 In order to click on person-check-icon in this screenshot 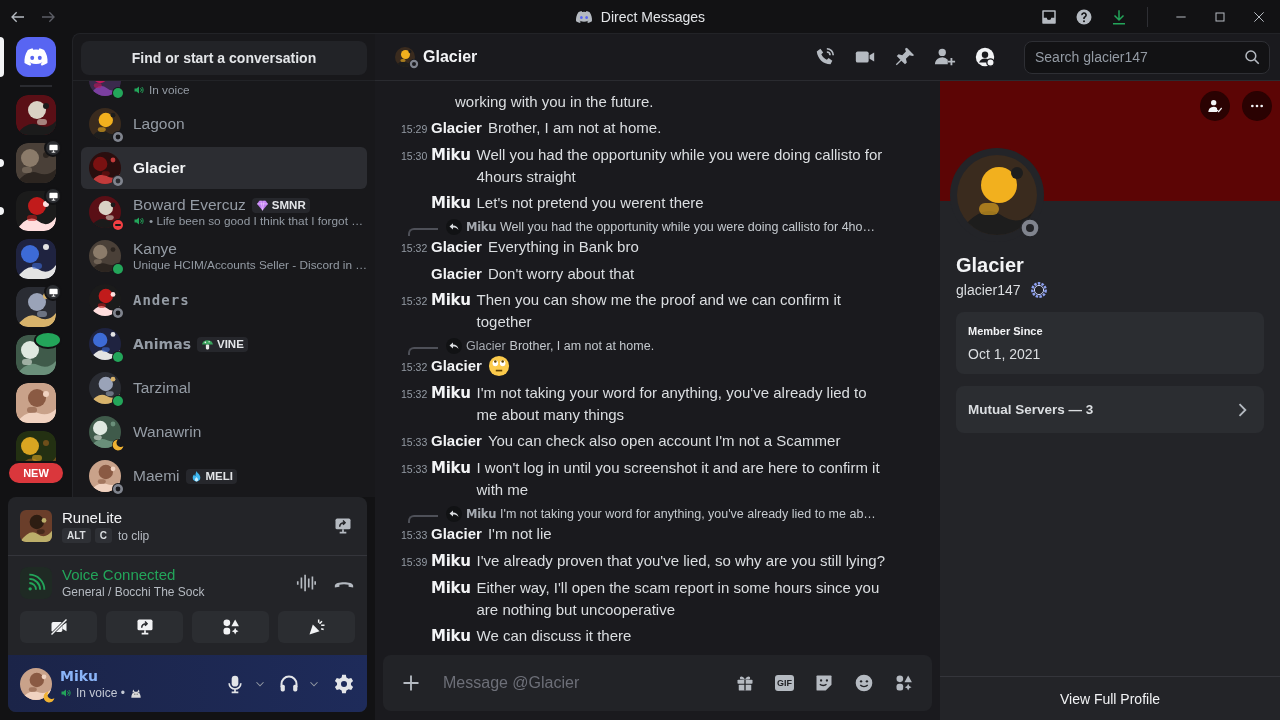, I will do `click(1215, 106)`.